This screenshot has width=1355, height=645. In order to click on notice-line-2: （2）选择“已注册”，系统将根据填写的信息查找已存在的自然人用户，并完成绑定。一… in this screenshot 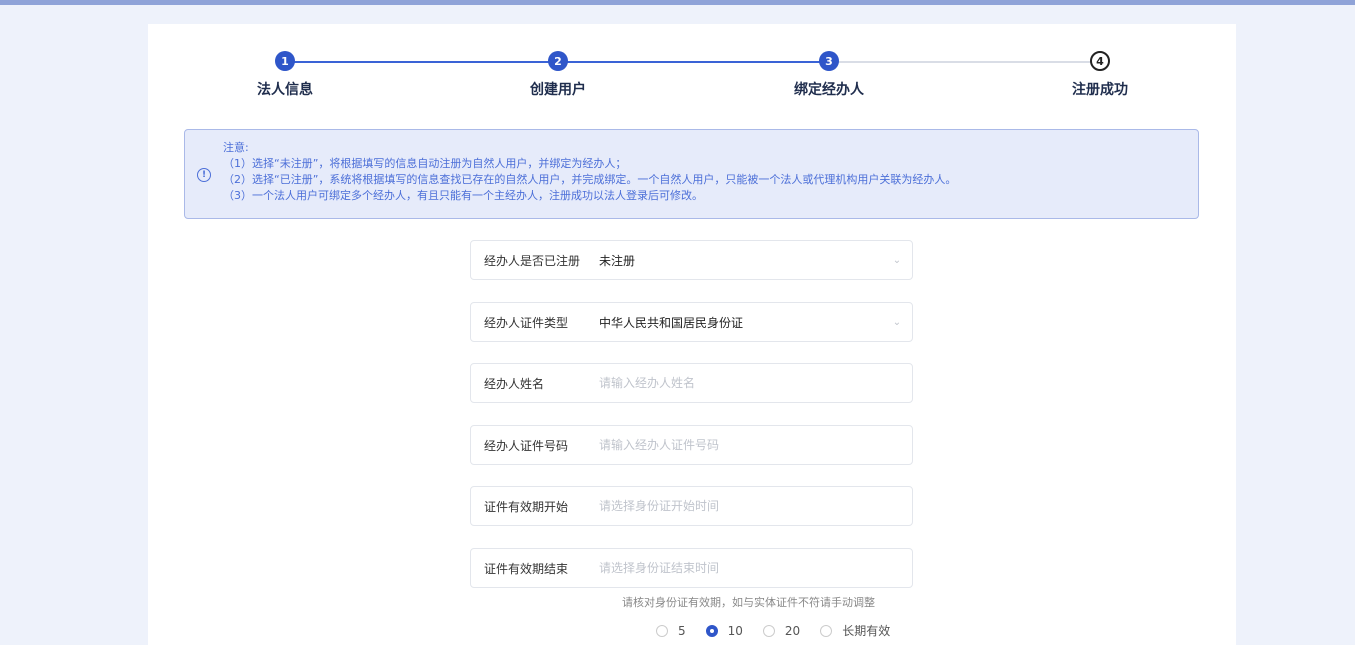, I will do `click(590, 179)`.